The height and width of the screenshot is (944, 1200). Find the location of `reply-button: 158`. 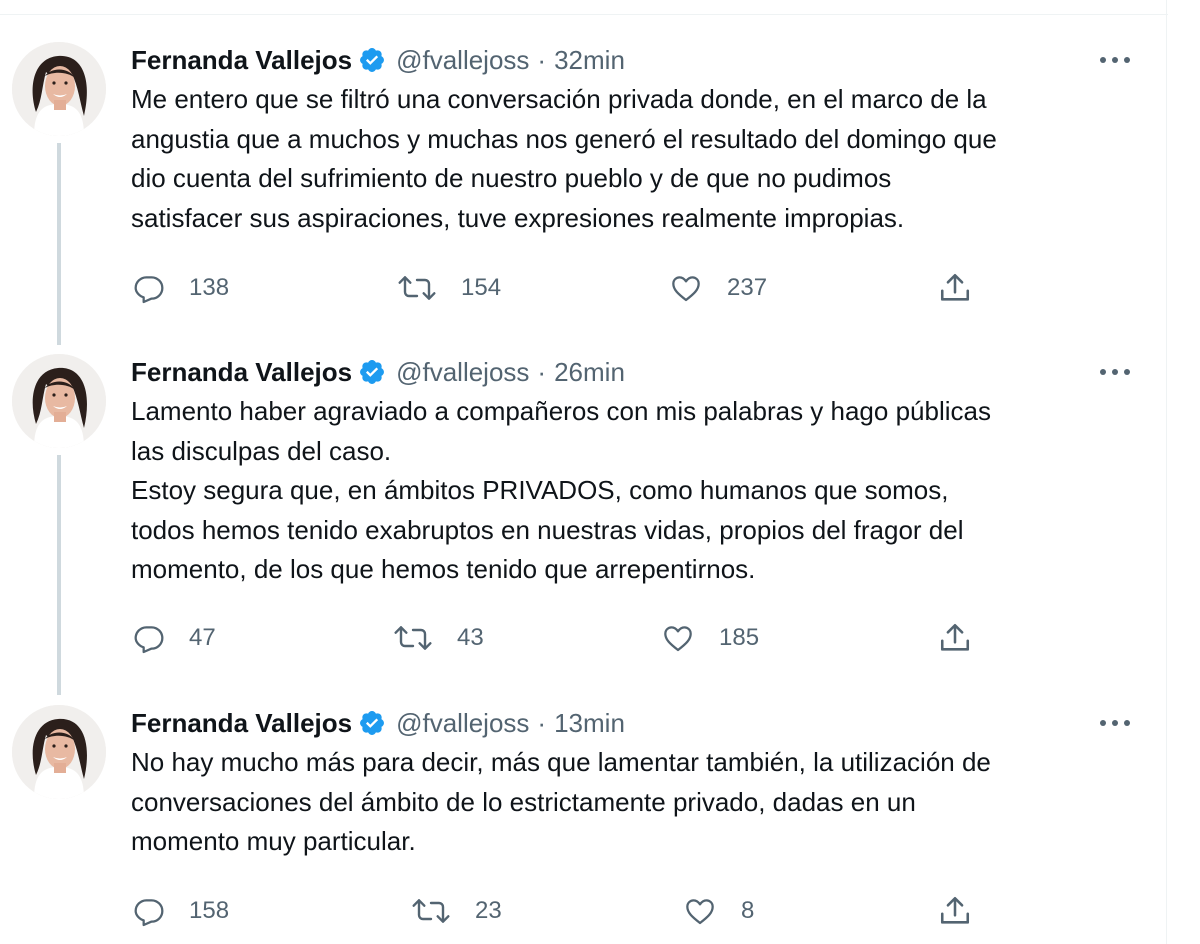

reply-button: 158 is located at coordinates (181, 911).